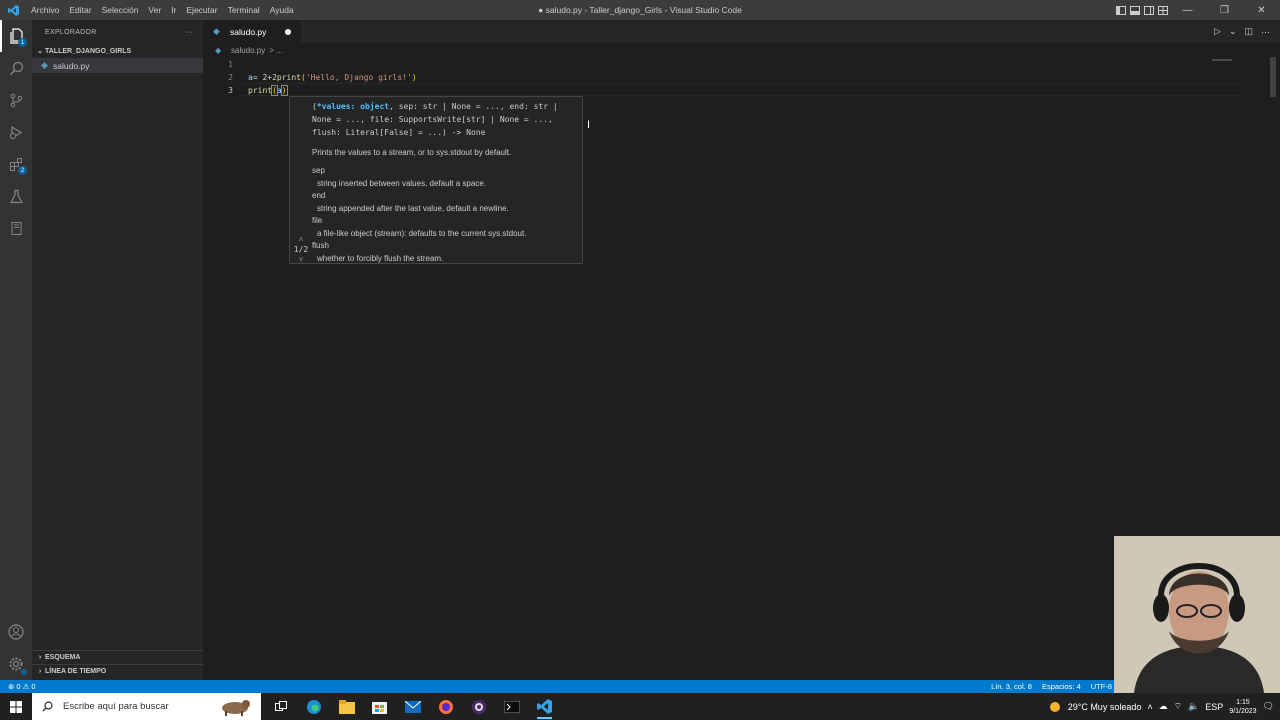 The image size is (1280, 720). What do you see at coordinates (1121, 10) in the screenshot?
I see `toggle-sidebar-icon` at bounding box center [1121, 10].